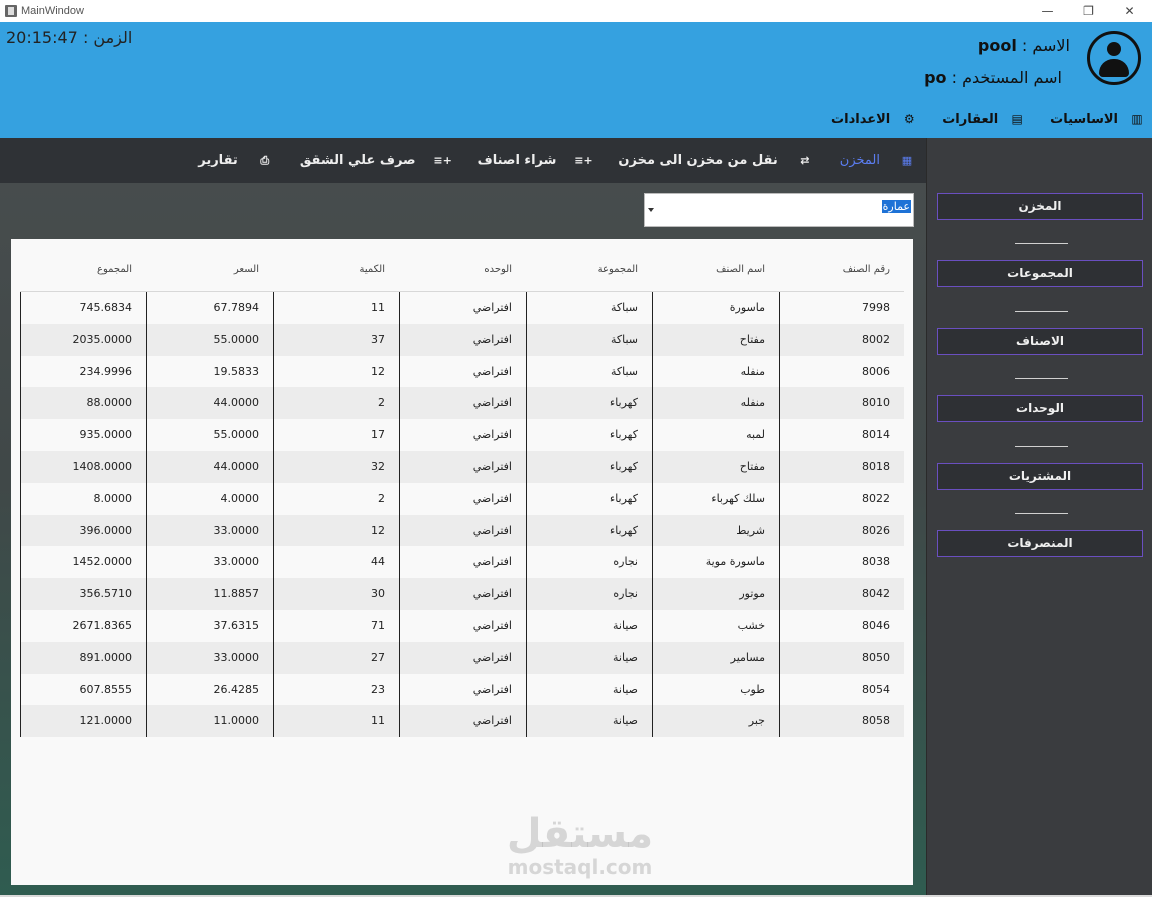 This screenshot has height=897, width=1152. What do you see at coordinates (236, 625) in the screenshot?
I see `cell-price: 37.6315` at bounding box center [236, 625].